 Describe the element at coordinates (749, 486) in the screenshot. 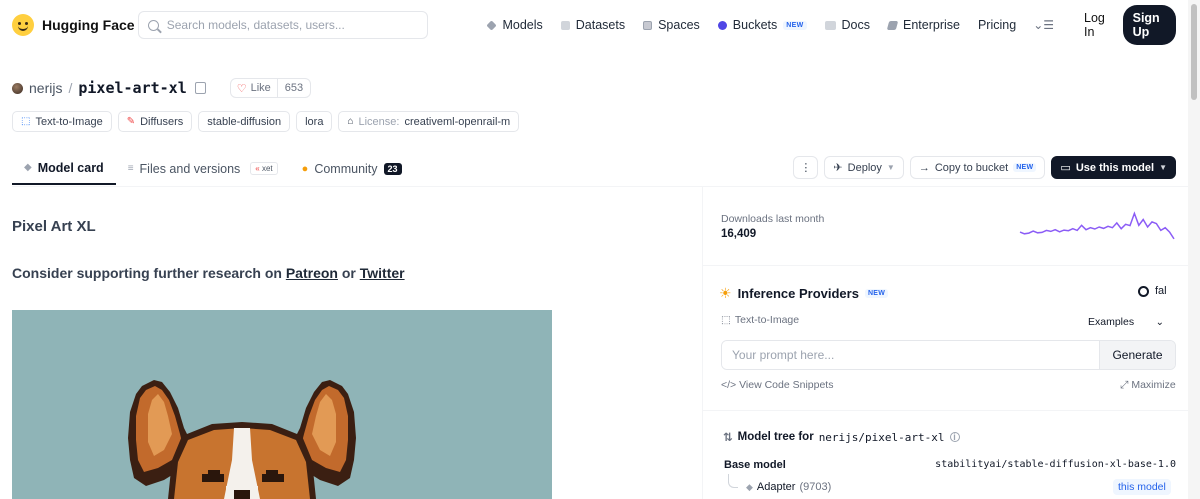

I see `cube-icon: ◆` at that location.